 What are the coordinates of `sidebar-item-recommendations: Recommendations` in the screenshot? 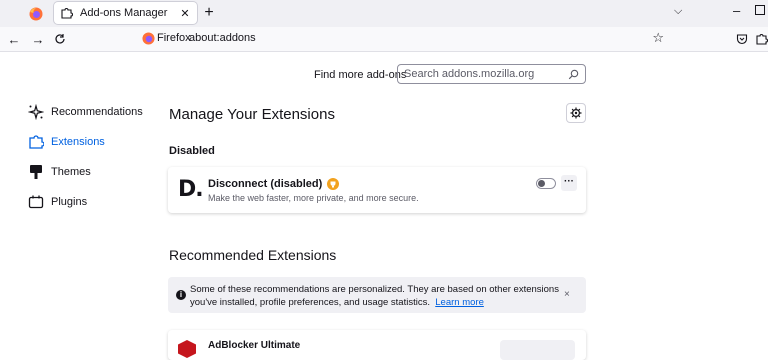 It's located at (85, 112).